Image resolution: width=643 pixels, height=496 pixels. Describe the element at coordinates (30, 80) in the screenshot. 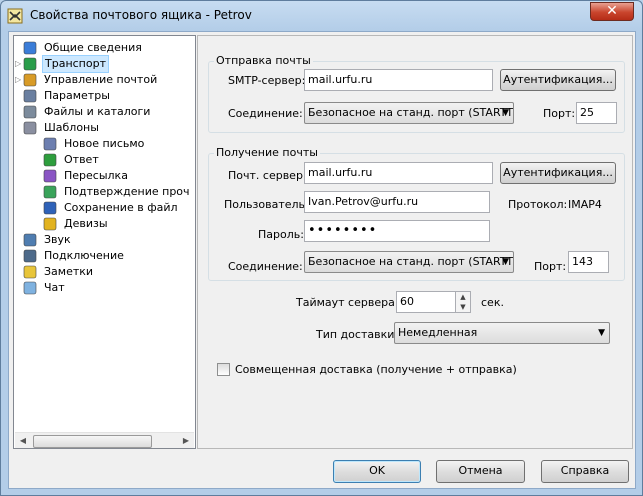

I see `mail-management-icon` at that location.